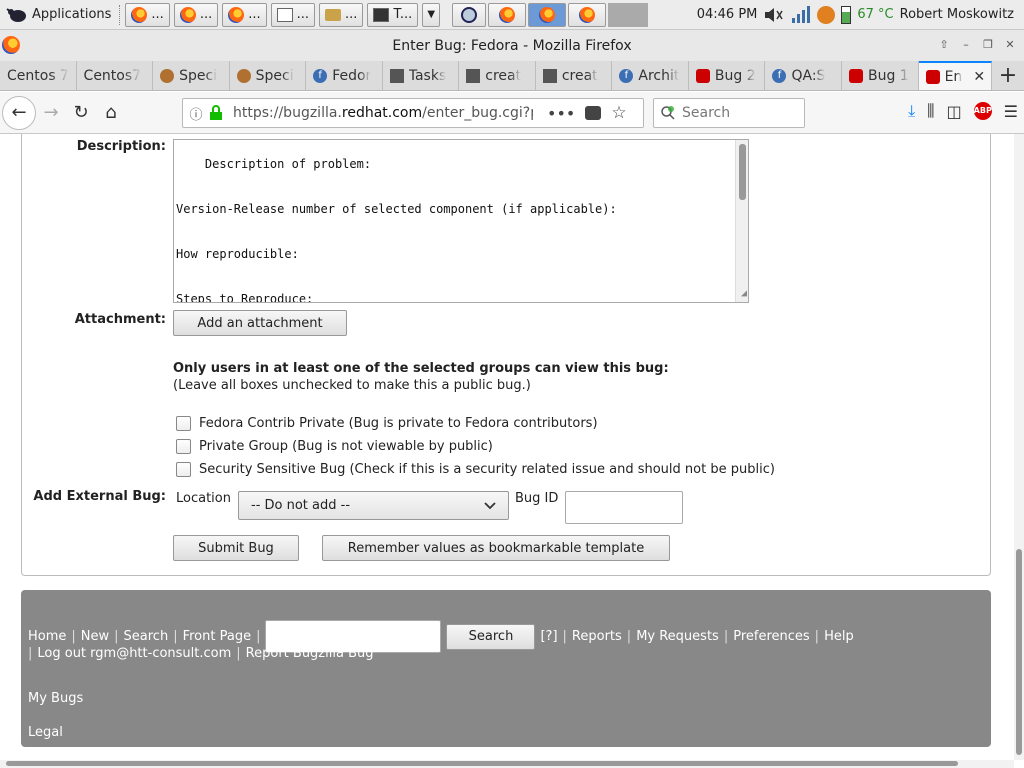 This screenshot has height=768, width=1024. Describe the element at coordinates (593, 113) in the screenshot. I see `pocket-icon` at that location.